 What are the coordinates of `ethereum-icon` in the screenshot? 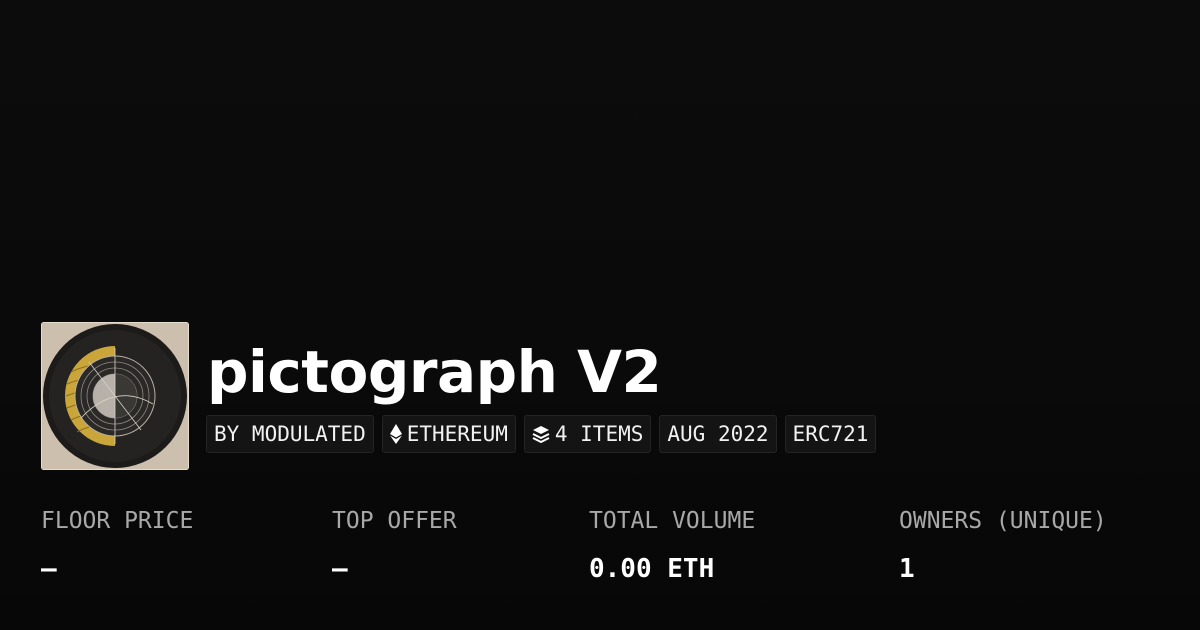 It's located at (395, 434).